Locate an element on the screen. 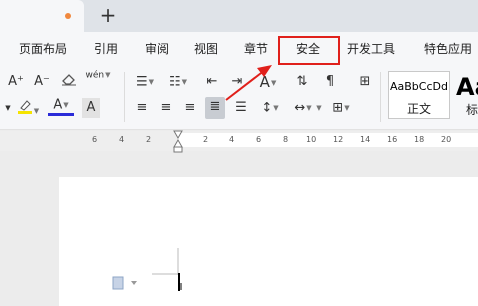 The image size is (478, 306). text-cursor-icon is located at coordinates (180, 282).